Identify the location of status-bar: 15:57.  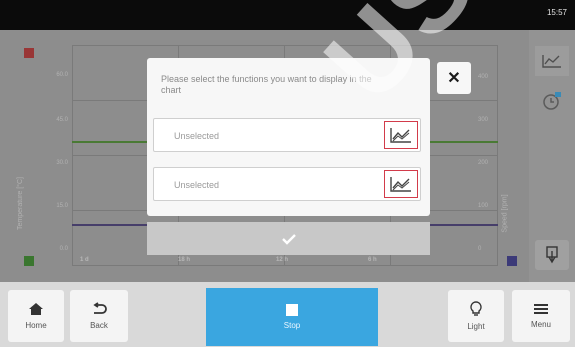
(287, 15).